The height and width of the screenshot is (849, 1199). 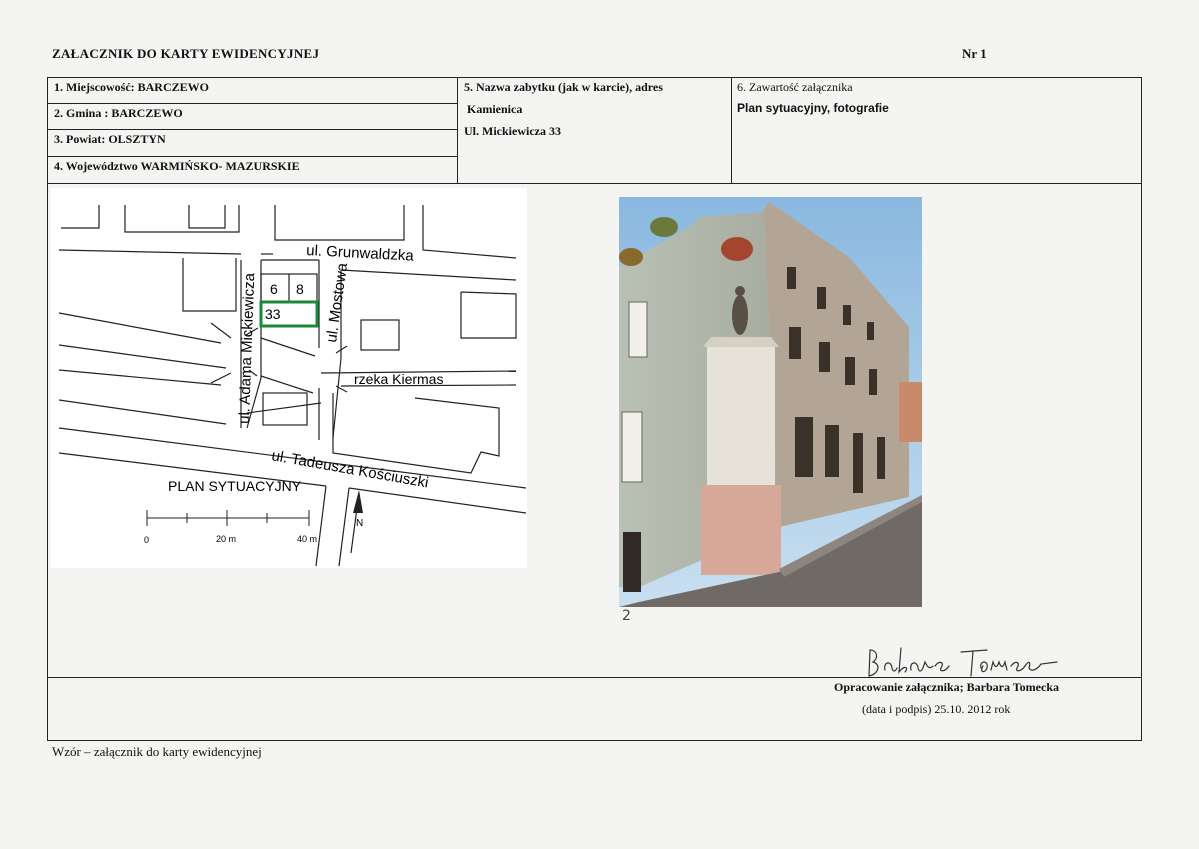 What do you see at coordinates (226, 539) in the screenshot?
I see `scale-label-20: 20 m` at bounding box center [226, 539].